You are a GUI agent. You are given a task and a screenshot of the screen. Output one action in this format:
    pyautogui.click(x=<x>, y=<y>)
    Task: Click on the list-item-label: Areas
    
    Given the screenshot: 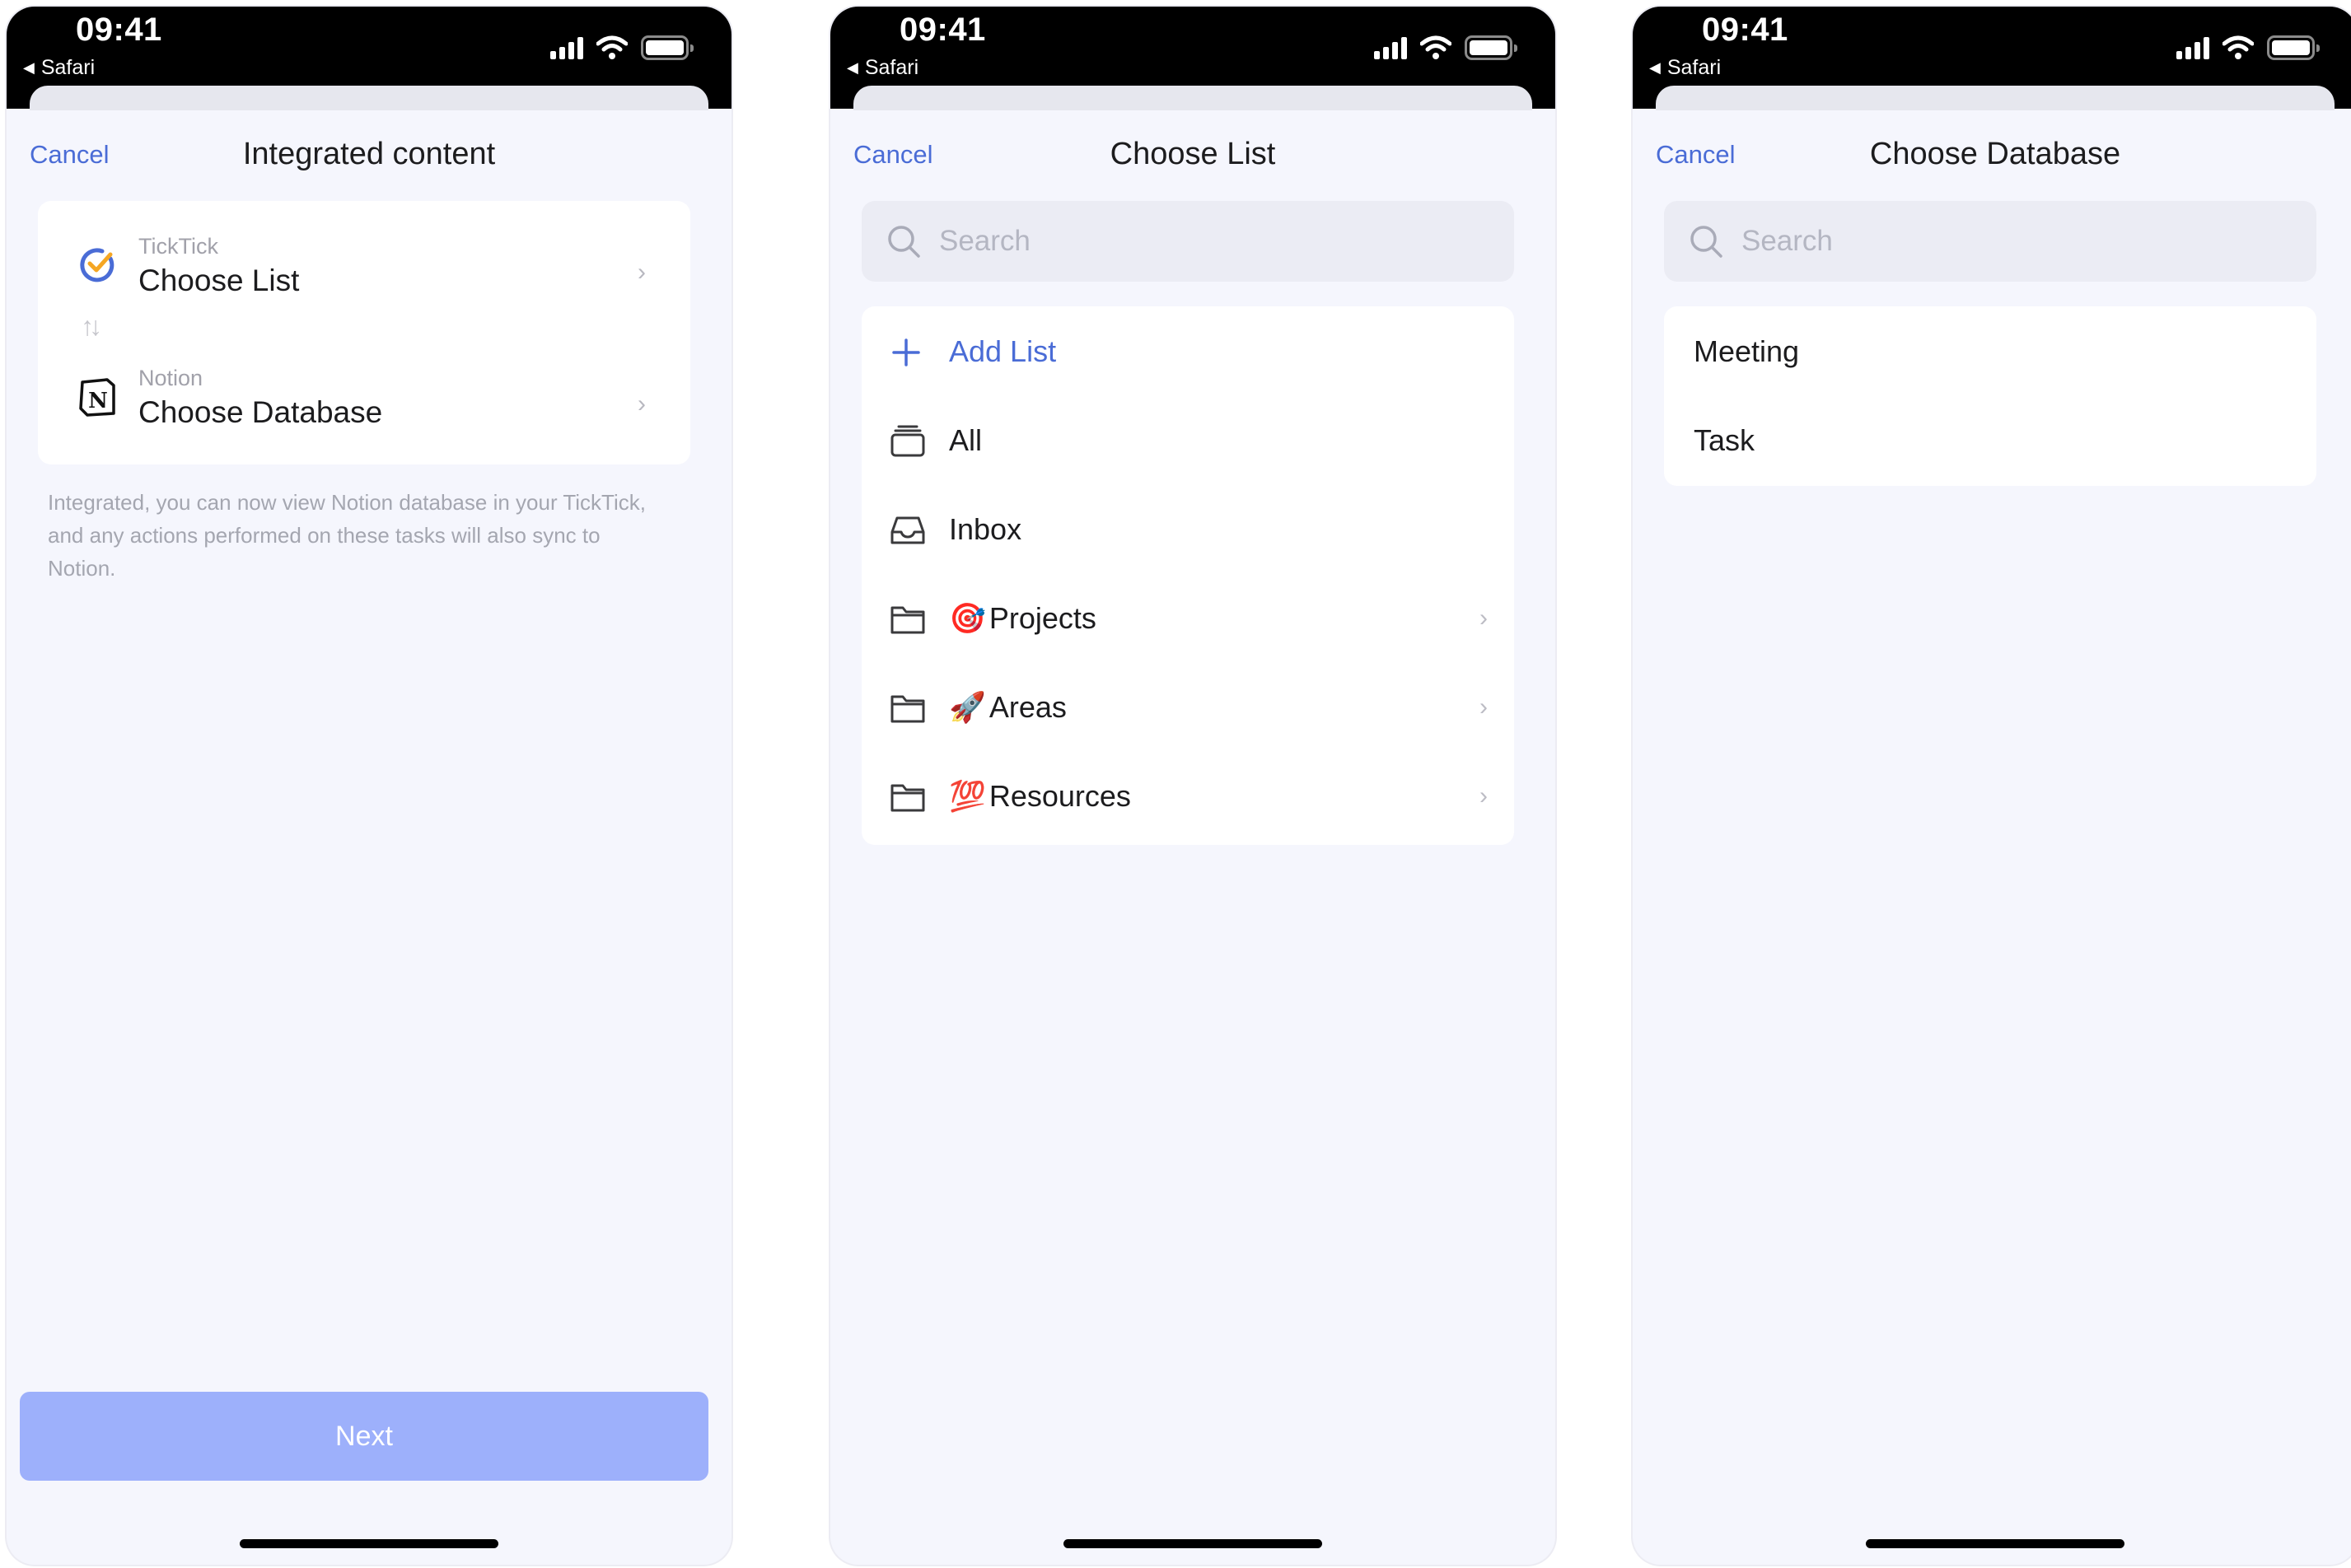 What is the action you would take?
    pyautogui.click(x=1028, y=707)
    